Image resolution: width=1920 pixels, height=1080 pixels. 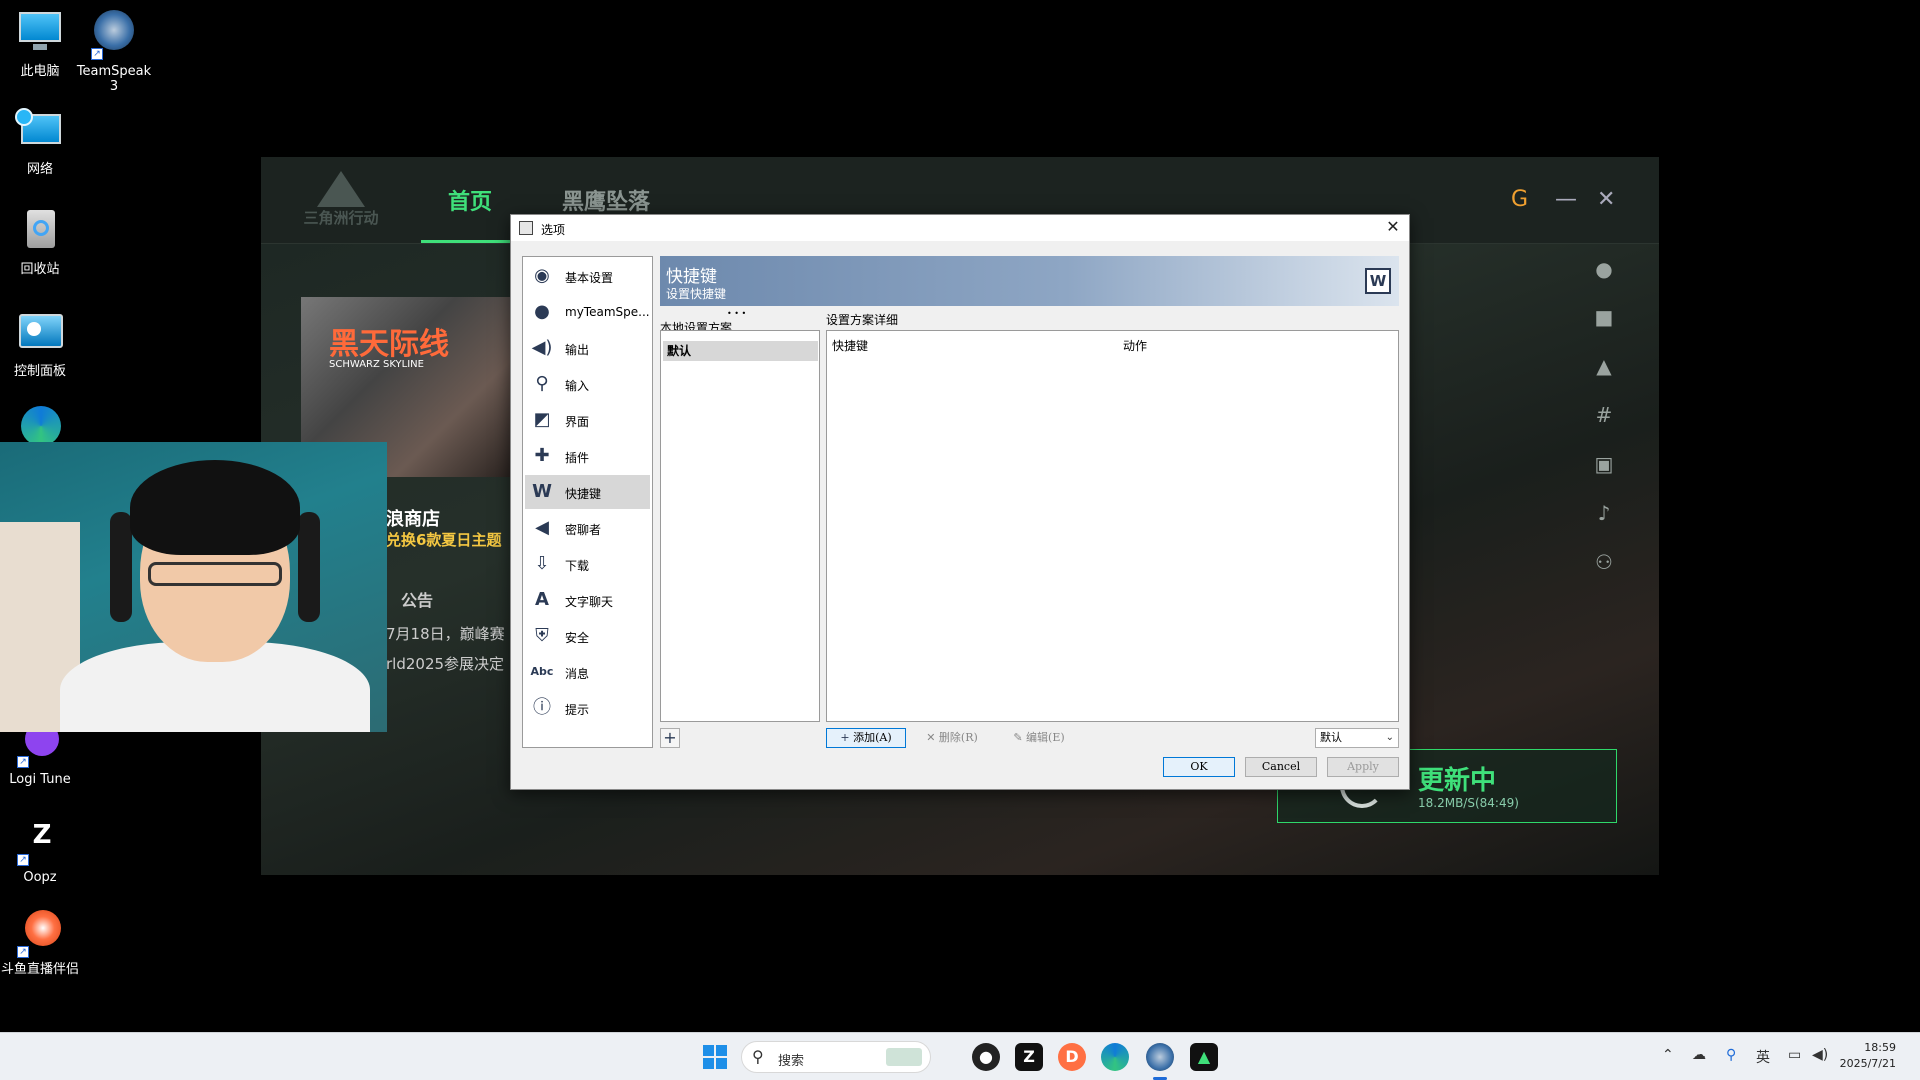 I want to click on desktop-icon-network: 网络, so click(x=40, y=142).